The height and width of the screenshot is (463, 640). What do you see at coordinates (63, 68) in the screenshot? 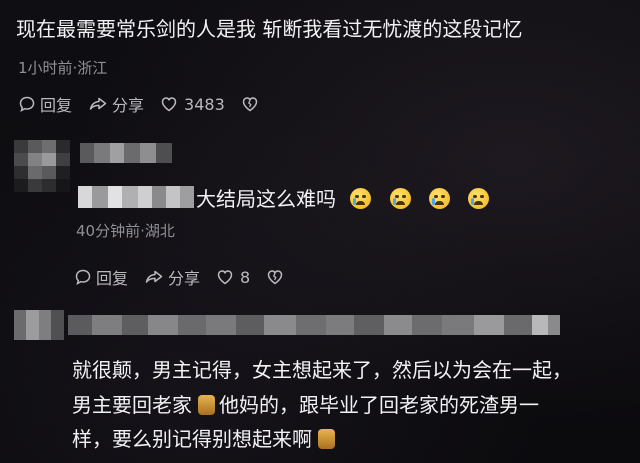
I see `comment-meta: 1小时前·浙江` at bounding box center [63, 68].